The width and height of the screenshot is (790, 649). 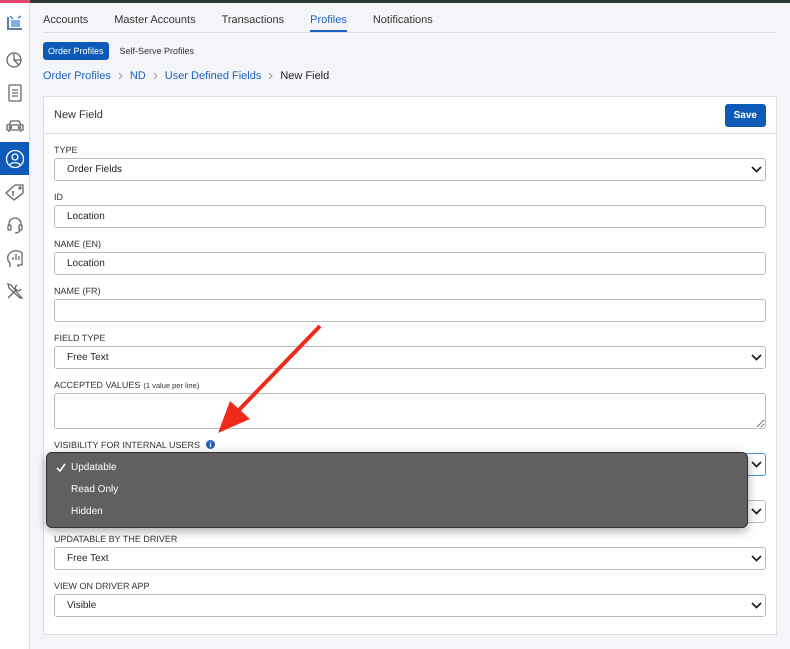 What do you see at coordinates (15, 291) in the screenshot?
I see `tools-icon` at bounding box center [15, 291].